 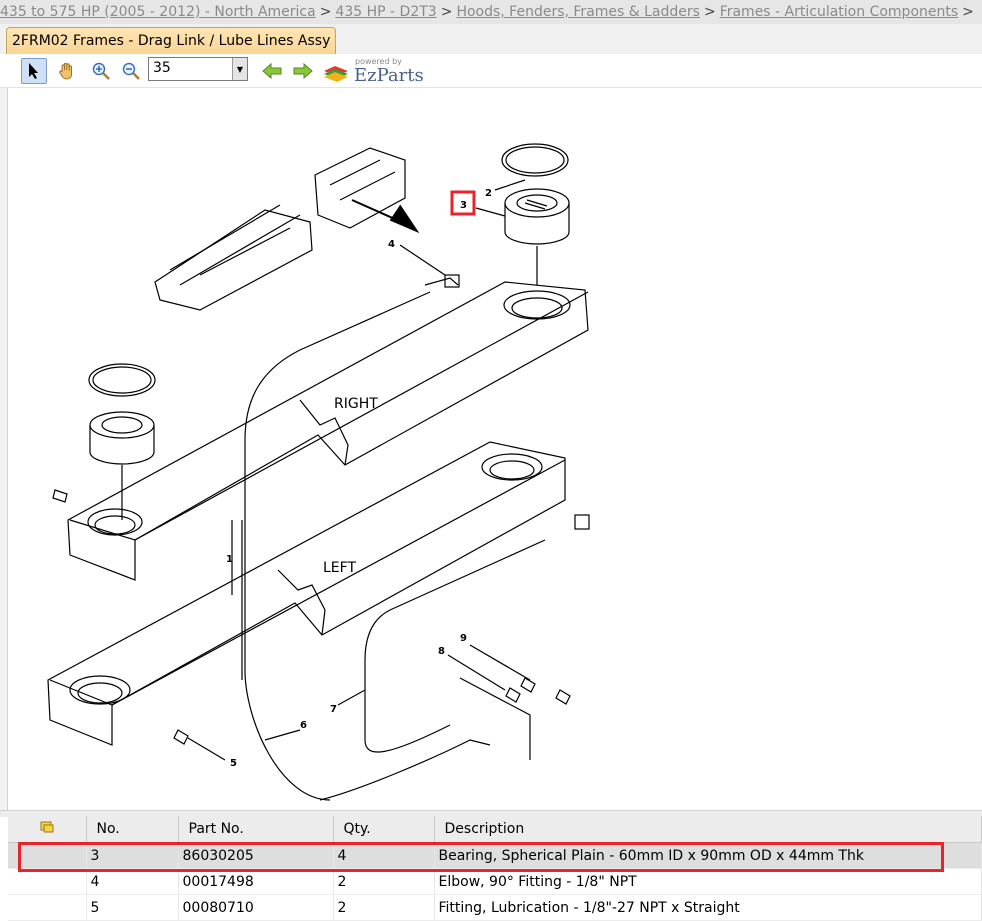 What do you see at coordinates (256, 829) in the screenshot?
I see `column-header-part-no: Part No.` at bounding box center [256, 829].